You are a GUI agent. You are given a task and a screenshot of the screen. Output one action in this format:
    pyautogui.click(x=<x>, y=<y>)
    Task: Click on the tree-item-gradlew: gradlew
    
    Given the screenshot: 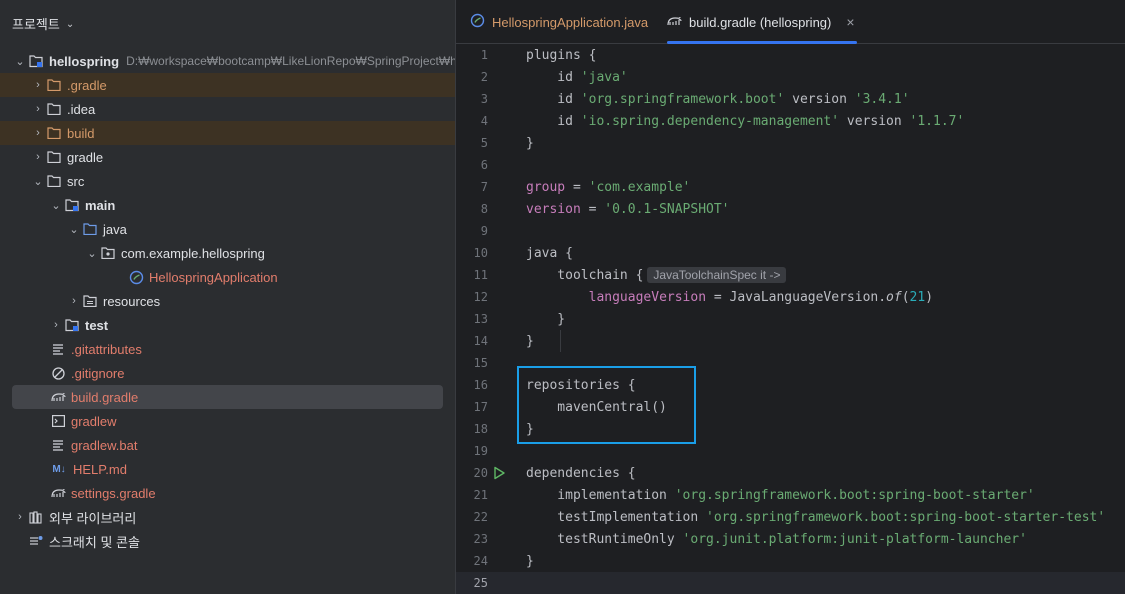 What is the action you would take?
    pyautogui.click(x=227, y=421)
    